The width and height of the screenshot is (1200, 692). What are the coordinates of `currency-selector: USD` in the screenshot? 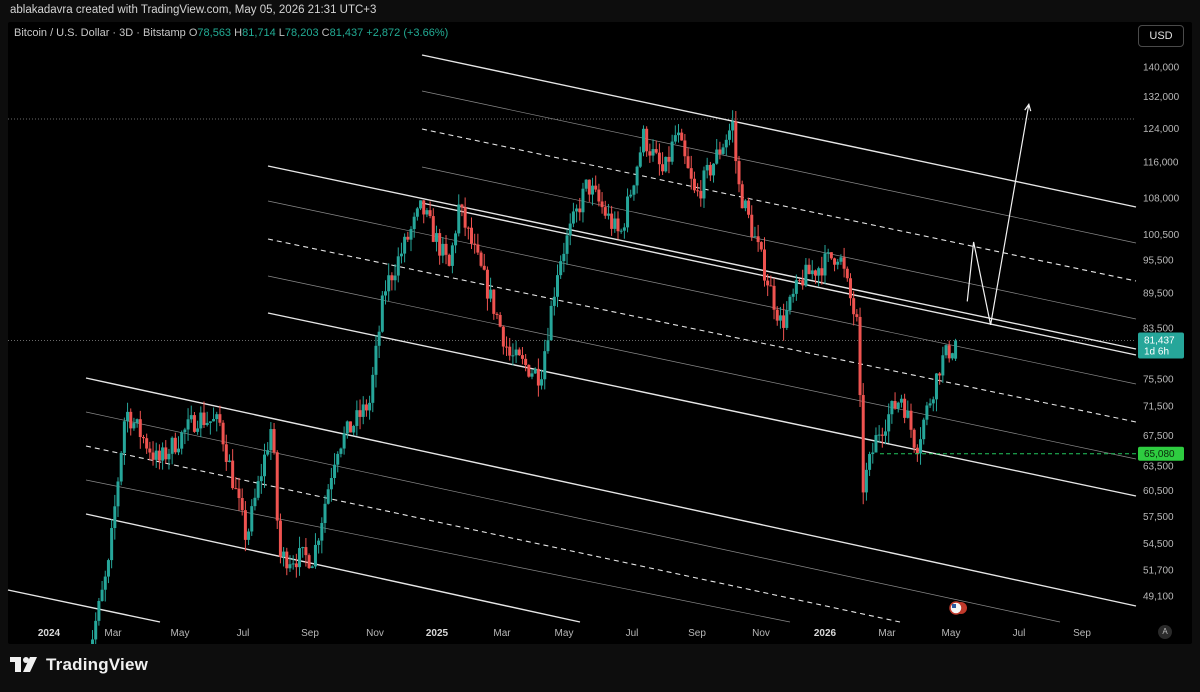 It's located at (1161, 36).